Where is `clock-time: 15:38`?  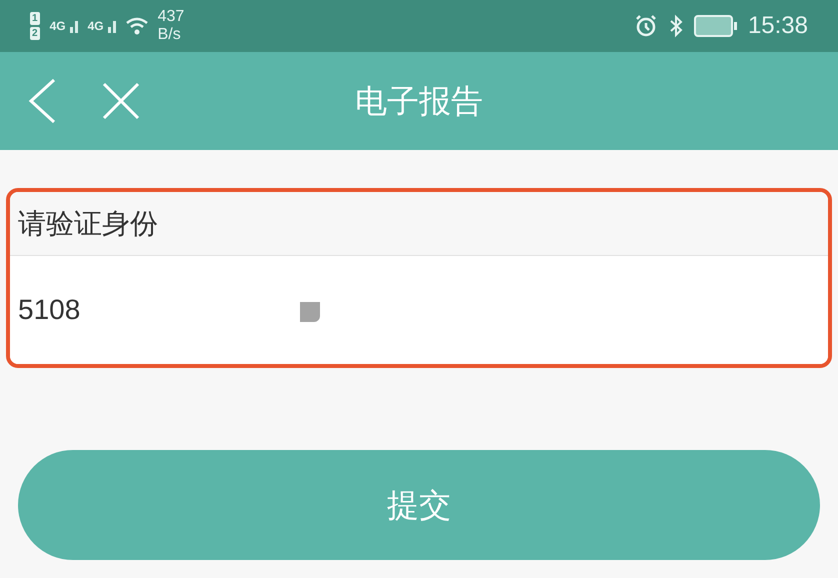 clock-time: 15:38 is located at coordinates (778, 26).